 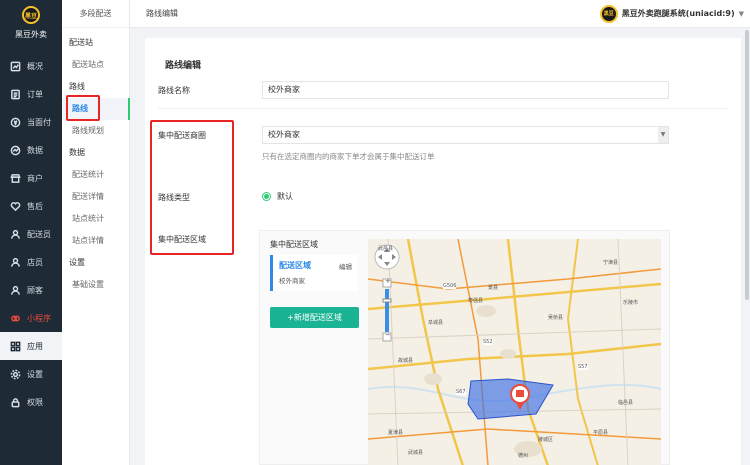 I want to click on radio-selected-icon, so click(x=266, y=196).